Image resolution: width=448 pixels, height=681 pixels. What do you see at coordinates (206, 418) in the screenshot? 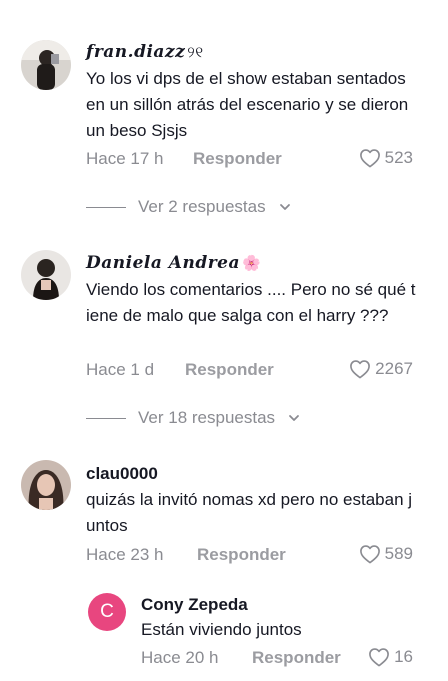
I see `view-replies-label: Ver 18 respuestas` at bounding box center [206, 418].